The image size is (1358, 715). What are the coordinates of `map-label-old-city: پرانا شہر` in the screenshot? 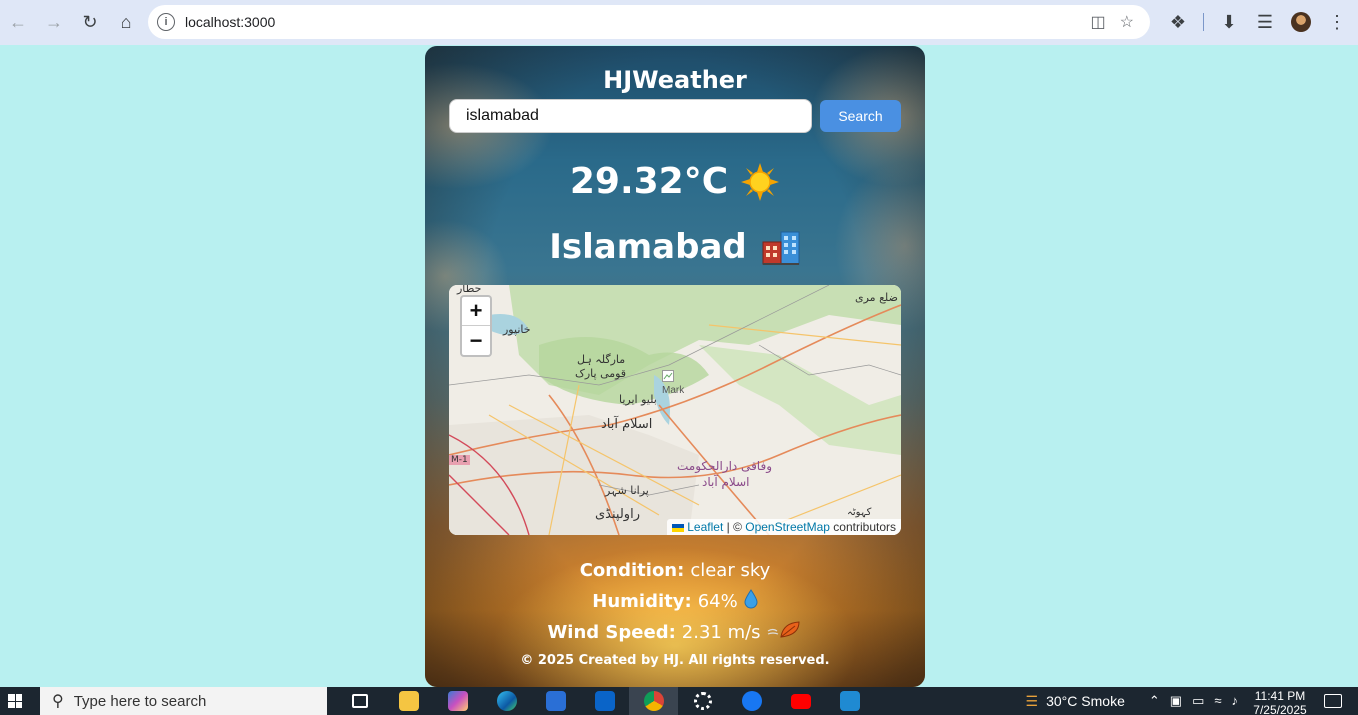 It's located at (627, 490).